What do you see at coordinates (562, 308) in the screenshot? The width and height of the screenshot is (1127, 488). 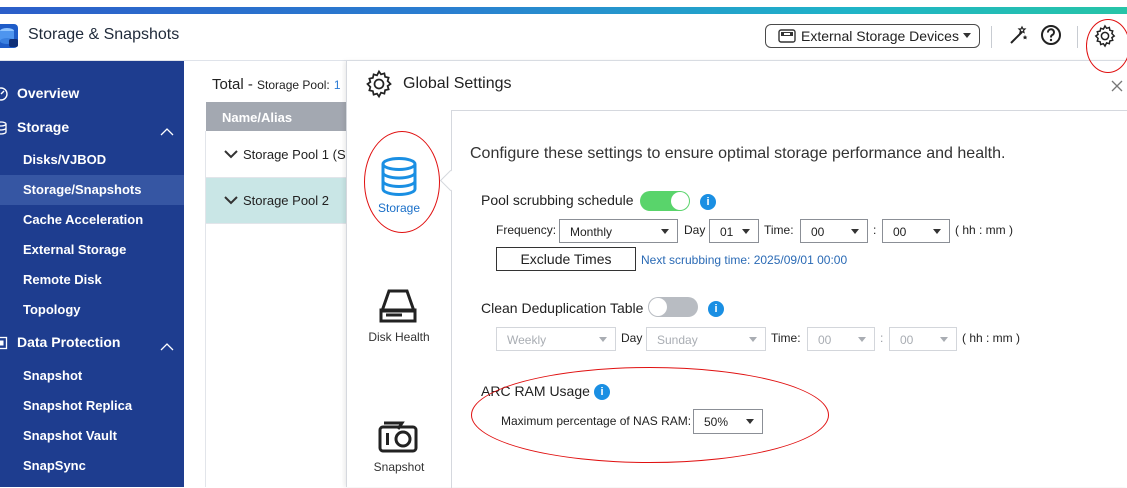 I see `dedup-title: Clean Deduplication Table` at bounding box center [562, 308].